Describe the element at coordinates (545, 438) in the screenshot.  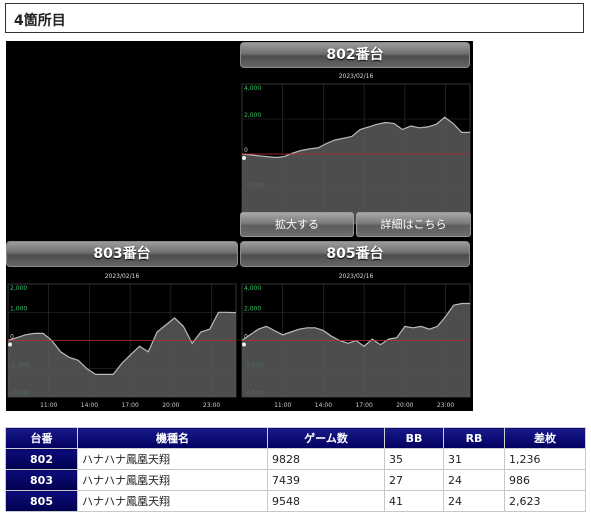
I see `col-header-diff: 差枚` at that location.